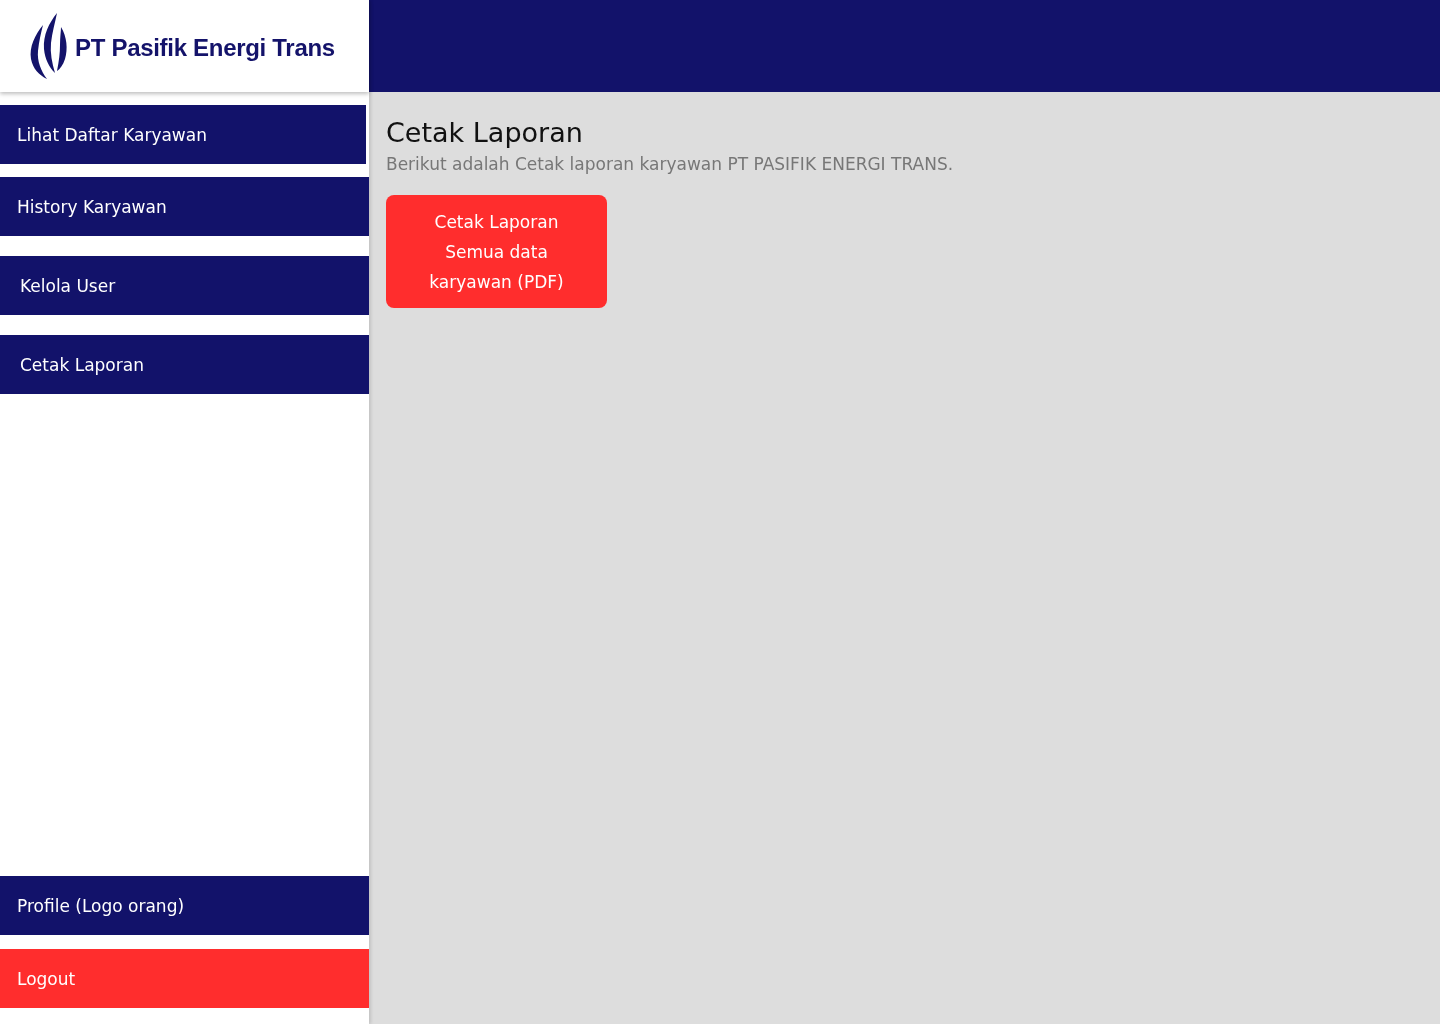 The image size is (1440, 1024). I want to click on logout-button: Logout, so click(184, 978).